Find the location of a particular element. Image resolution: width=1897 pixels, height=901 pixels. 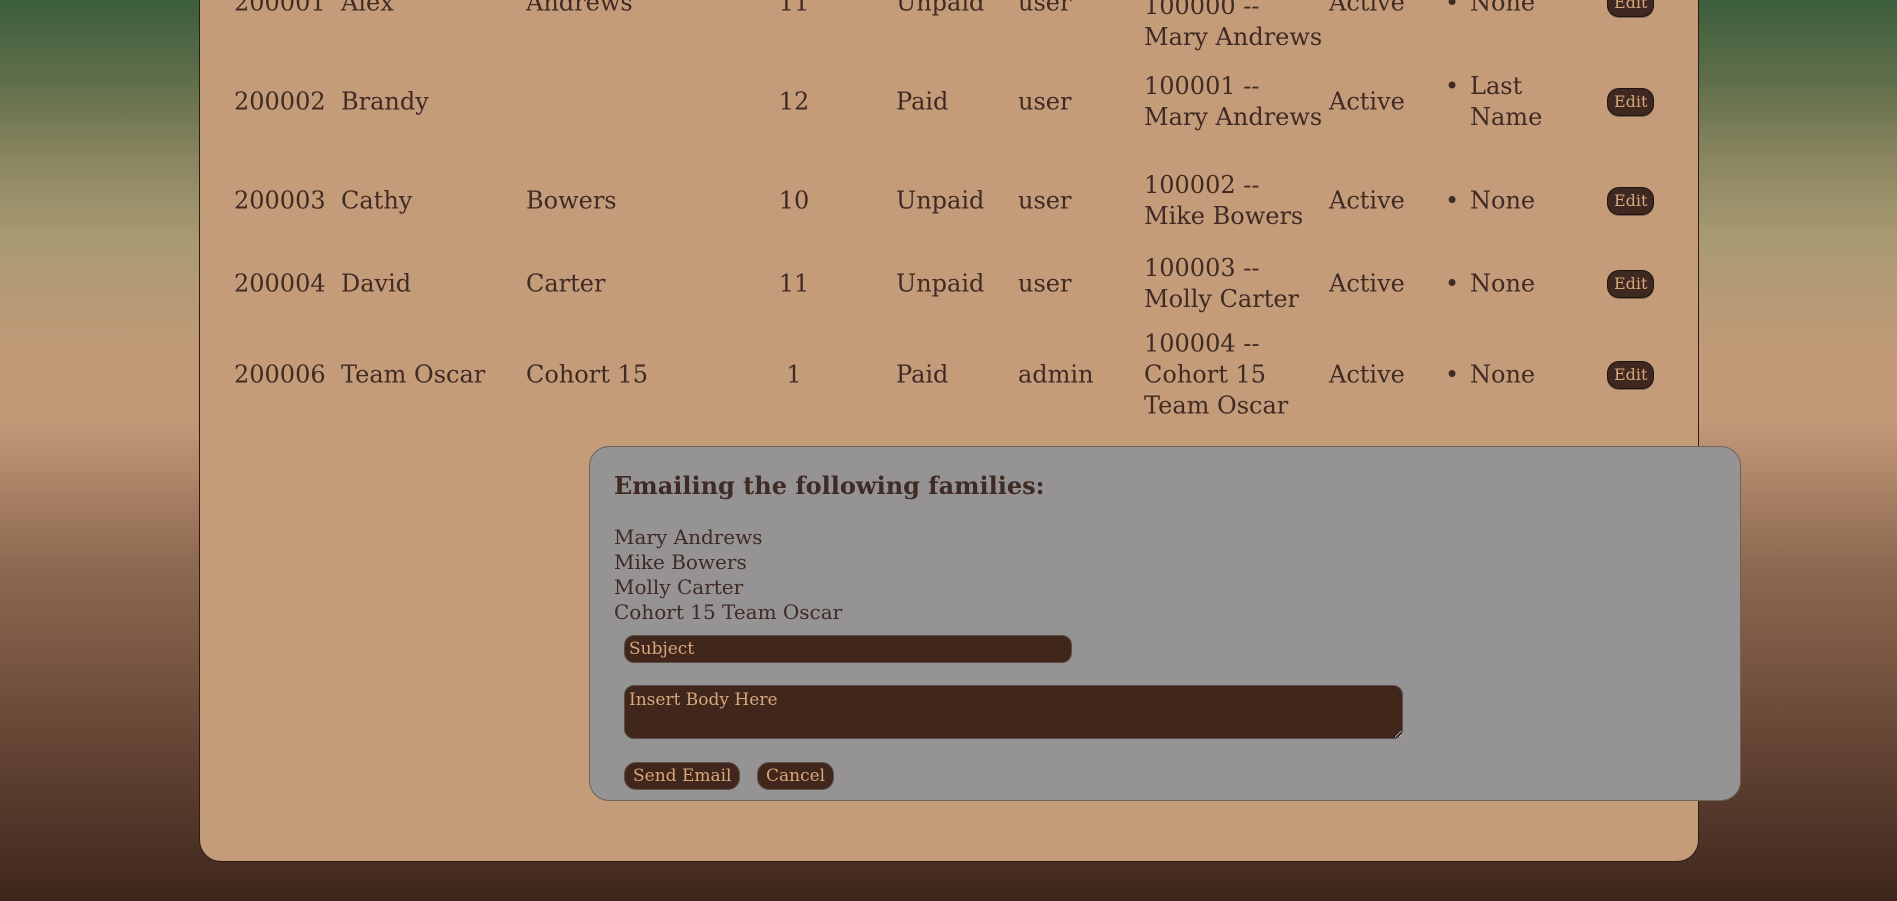

email-composer-title: Emailing the following families: is located at coordinates (829, 485).